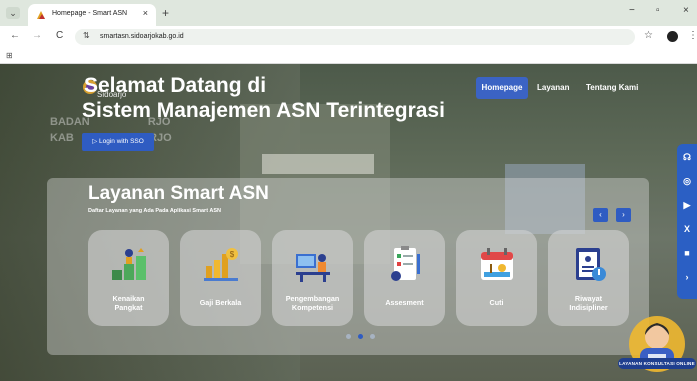 Image resolution: width=697 pixels, height=381 pixels. What do you see at coordinates (658, 10) in the screenshot?
I see `restore-button: ▫` at bounding box center [658, 10].